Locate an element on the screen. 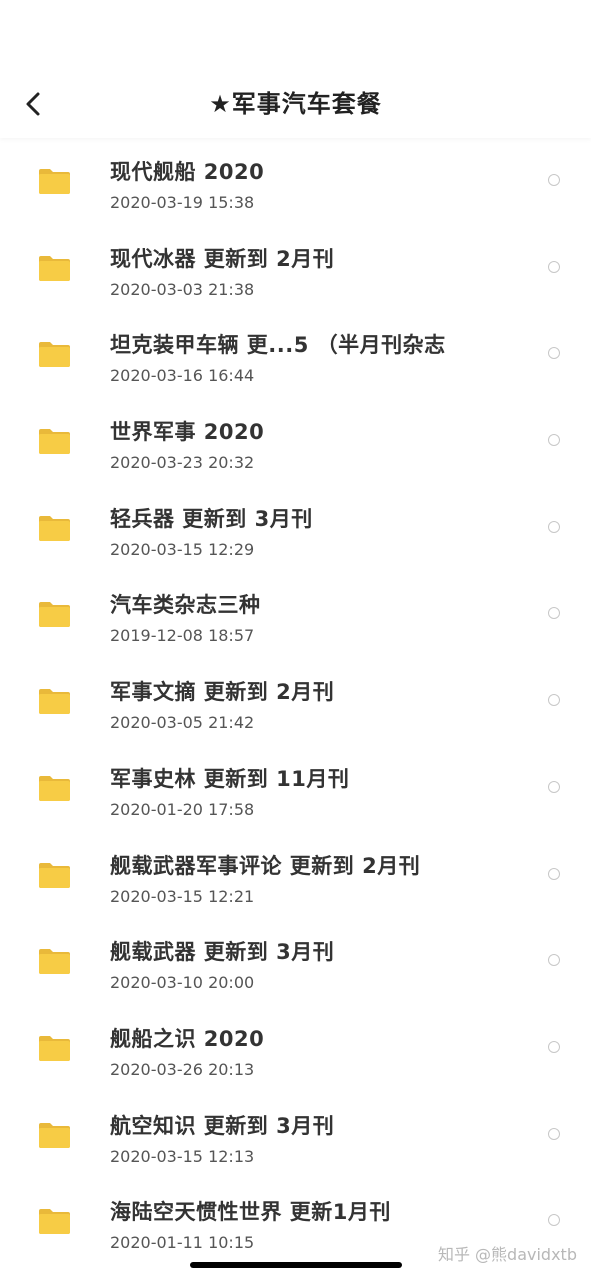 The image size is (591, 1280). list-item: 舰船之识 2020 2020-03-26 20:13 is located at coordinates (295, 1048).